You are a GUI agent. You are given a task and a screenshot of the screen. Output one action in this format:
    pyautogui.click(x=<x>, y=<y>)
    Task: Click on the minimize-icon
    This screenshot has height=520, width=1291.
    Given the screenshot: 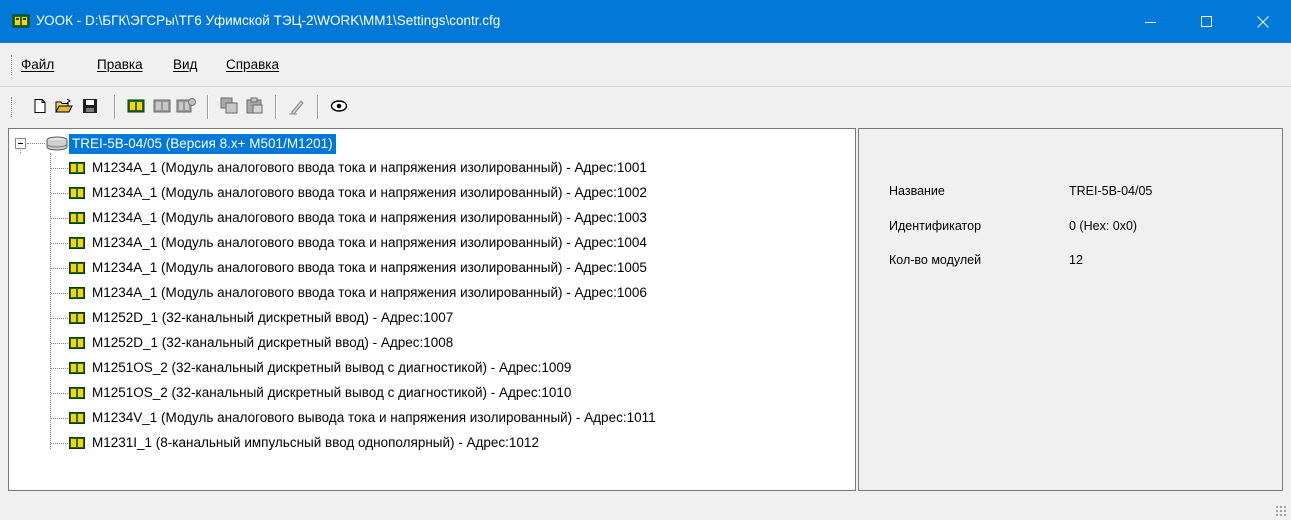 What is the action you would take?
    pyautogui.click(x=1150, y=22)
    